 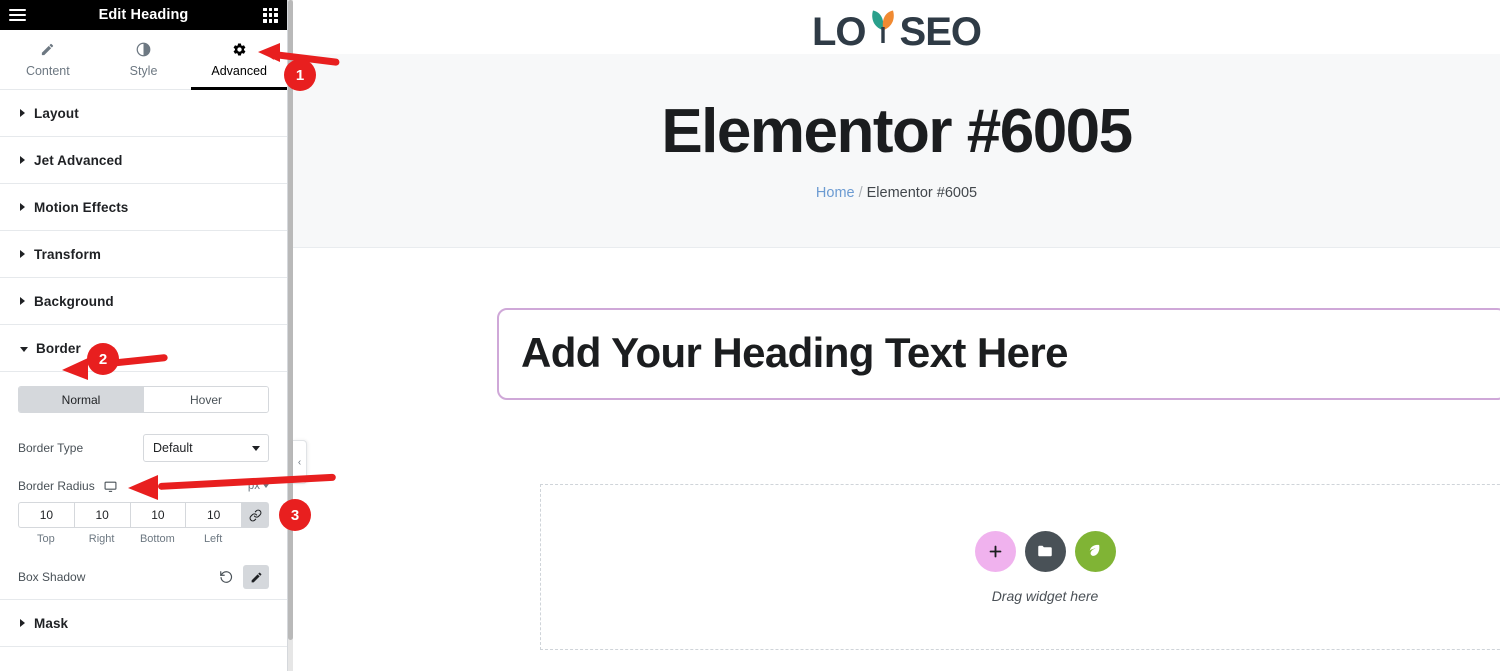 I want to click on grid-icon, so click(x=270, y=15).